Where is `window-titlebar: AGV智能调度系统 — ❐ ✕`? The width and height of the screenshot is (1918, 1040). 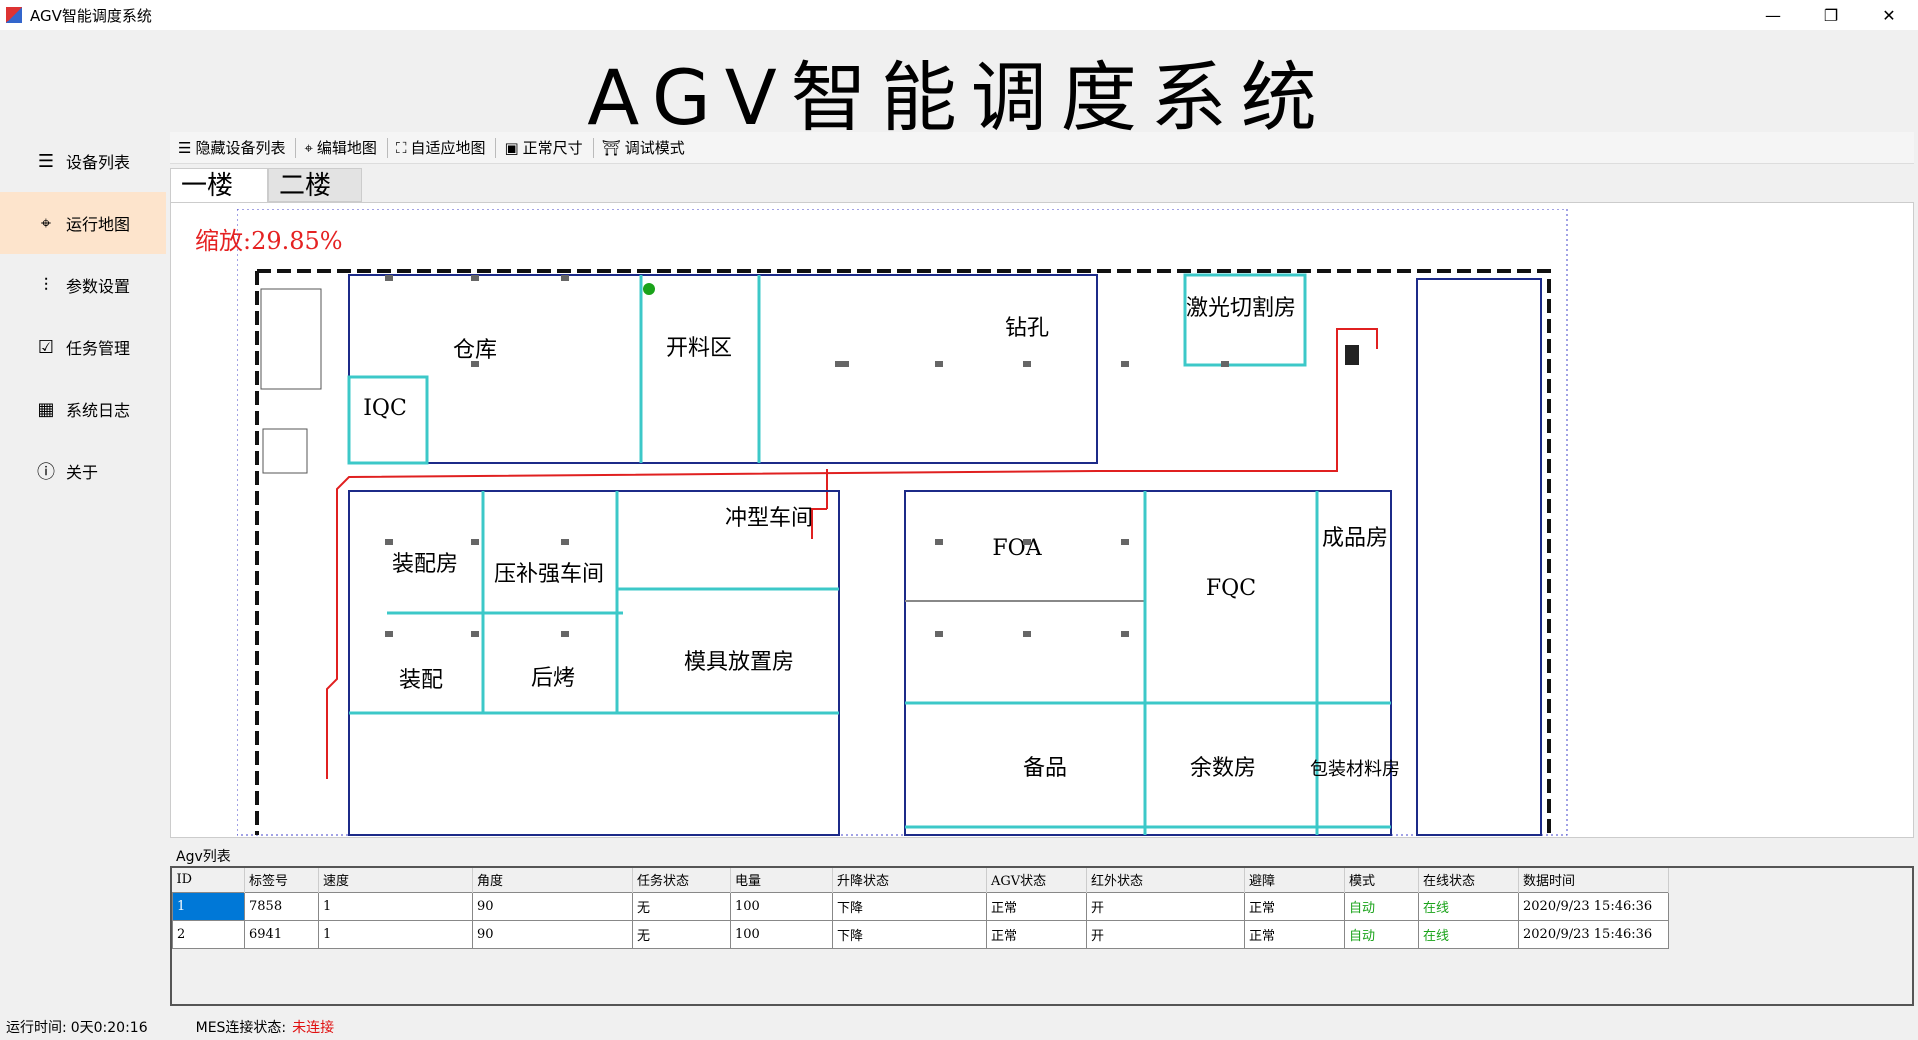 window-titlebar: AGV智能调度系统 — ❐ ✕ is located at coordinates (959, 15).